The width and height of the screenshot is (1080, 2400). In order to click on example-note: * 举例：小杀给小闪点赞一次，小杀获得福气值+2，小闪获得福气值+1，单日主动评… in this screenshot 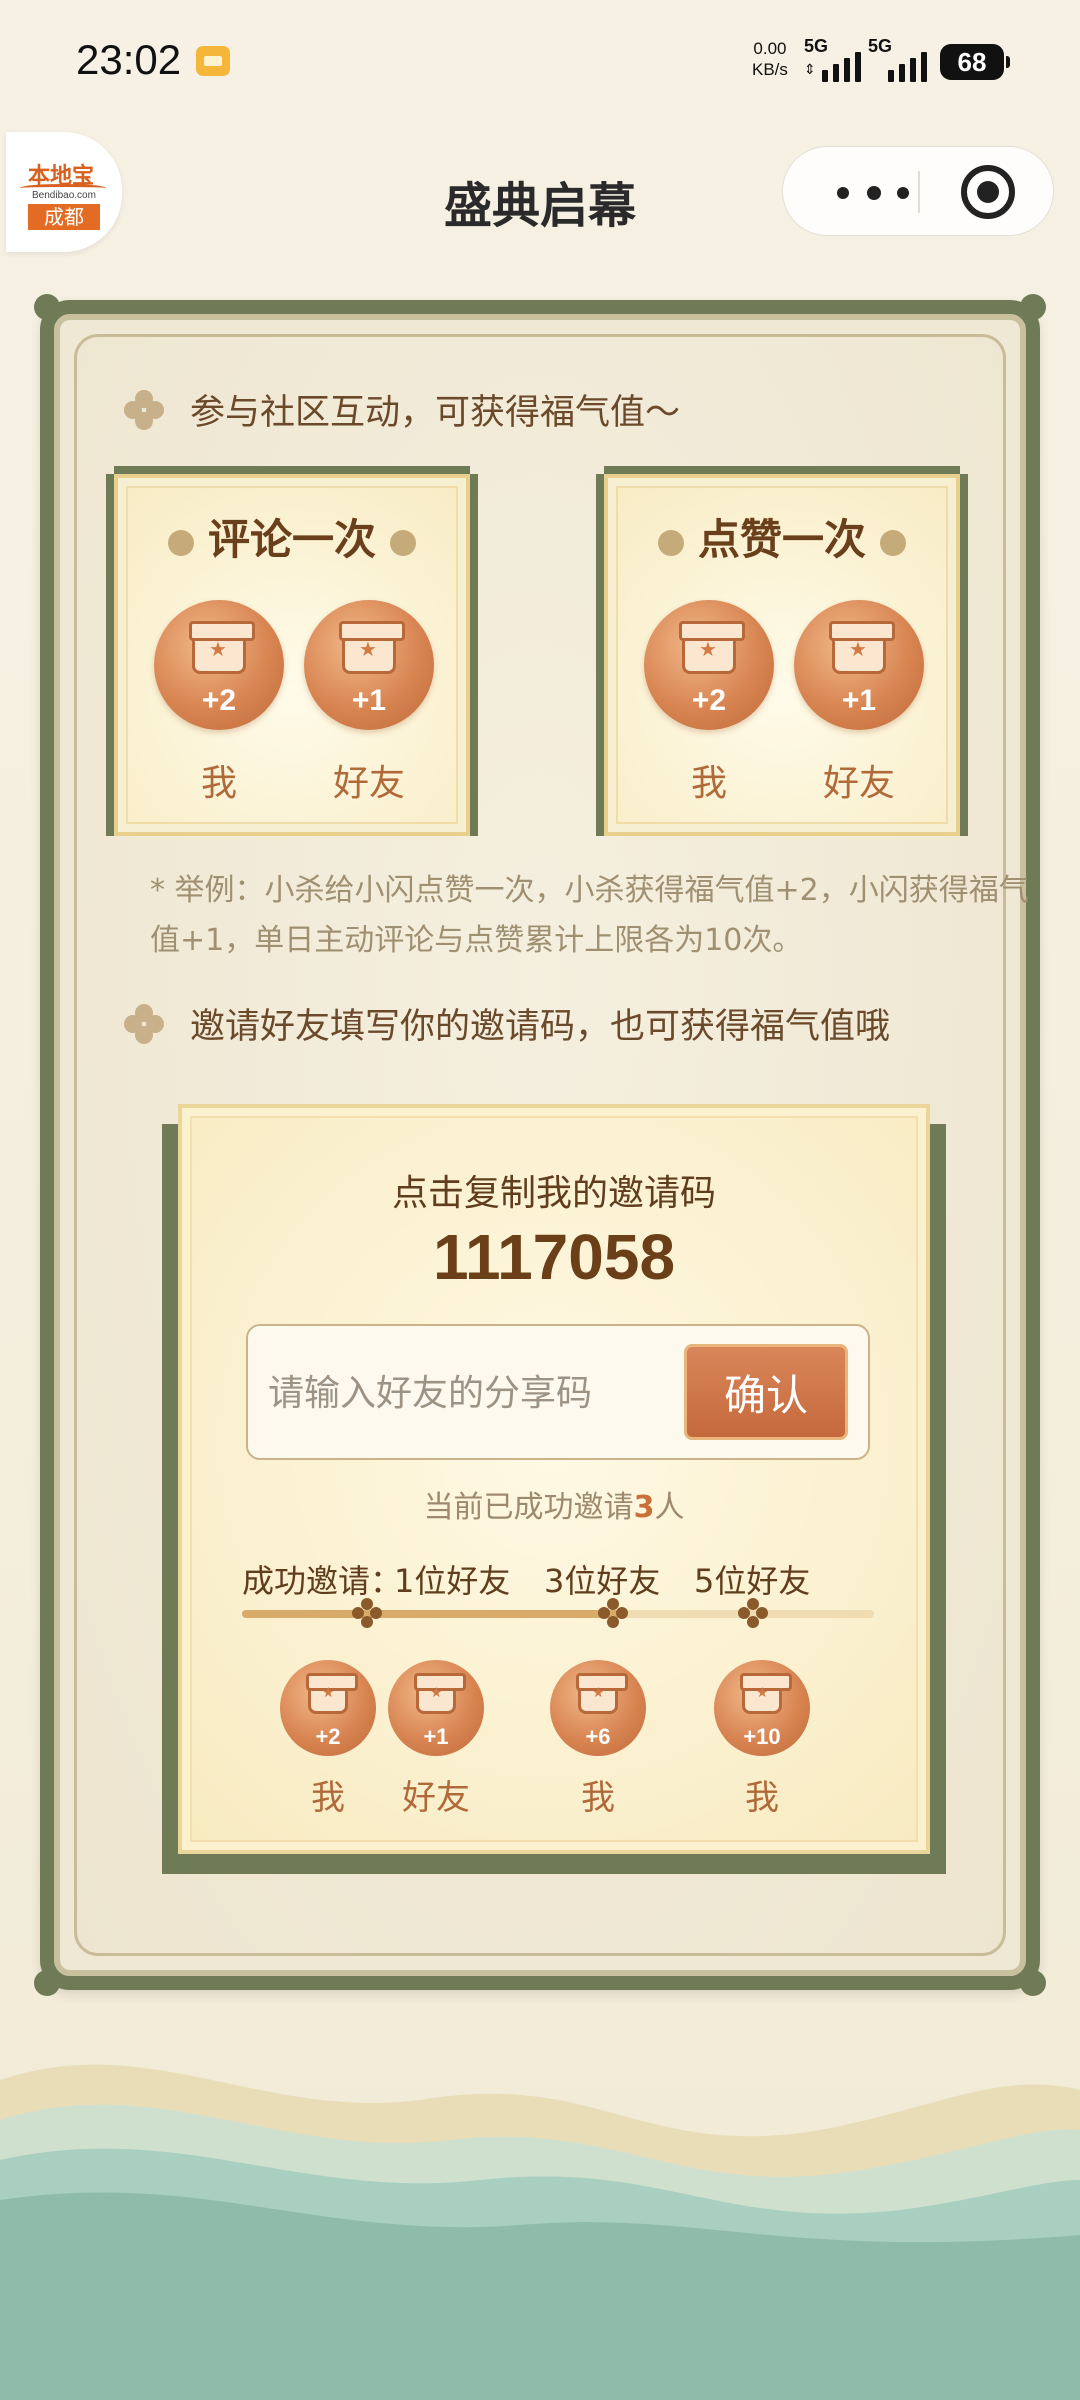, I will do `click(589, 915)`.